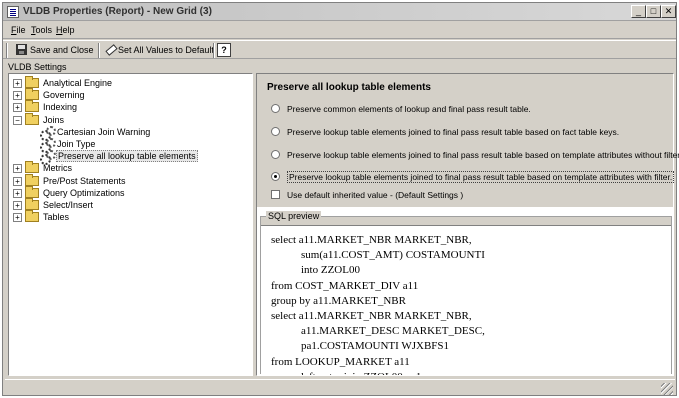 The height and width of the screenshot is (398, 679). What do you see at coordinates (129, 180) in the screenshot?
I see `tree-item: + Pre/Post Statements` at bounding box center [129, 180].